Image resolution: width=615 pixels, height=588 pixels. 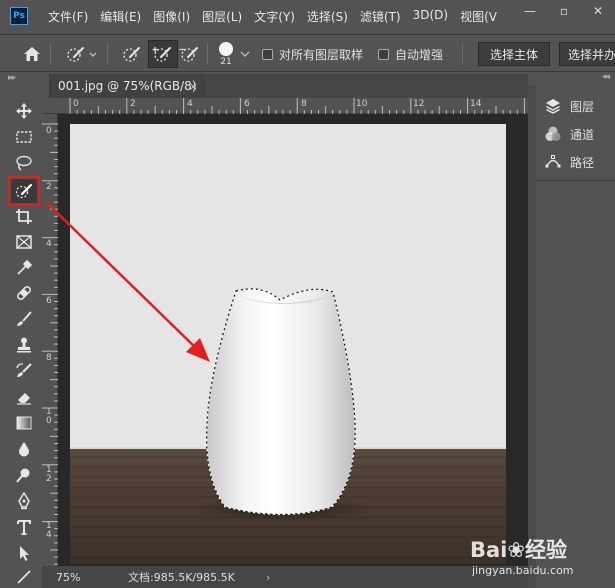 I want to click on brush-size-picker: 21, so click(x=226, y=54).